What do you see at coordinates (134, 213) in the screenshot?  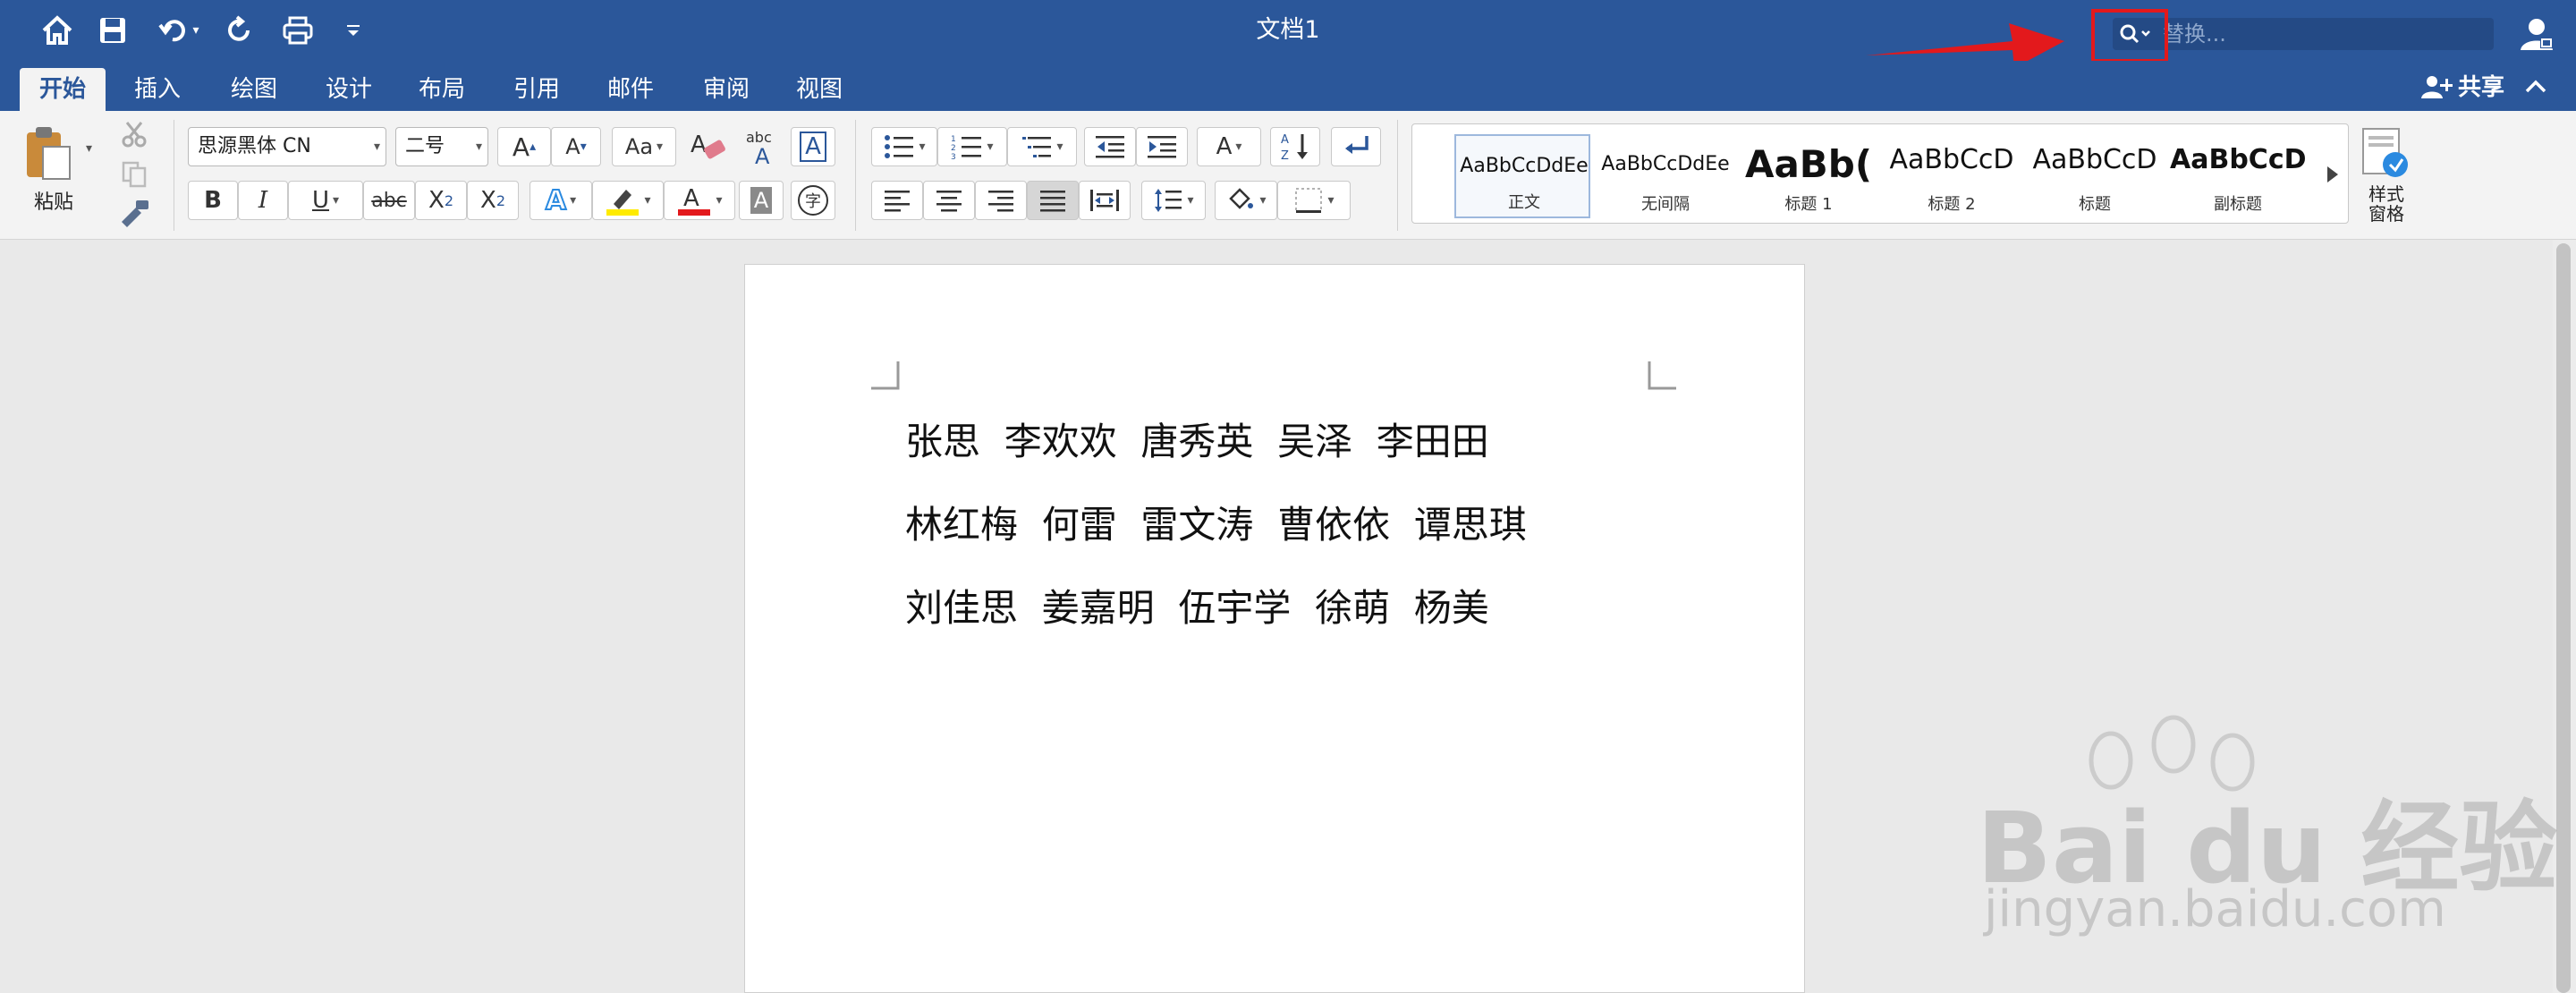 I see `format-painter-icon` at bounding box center [134, 213].